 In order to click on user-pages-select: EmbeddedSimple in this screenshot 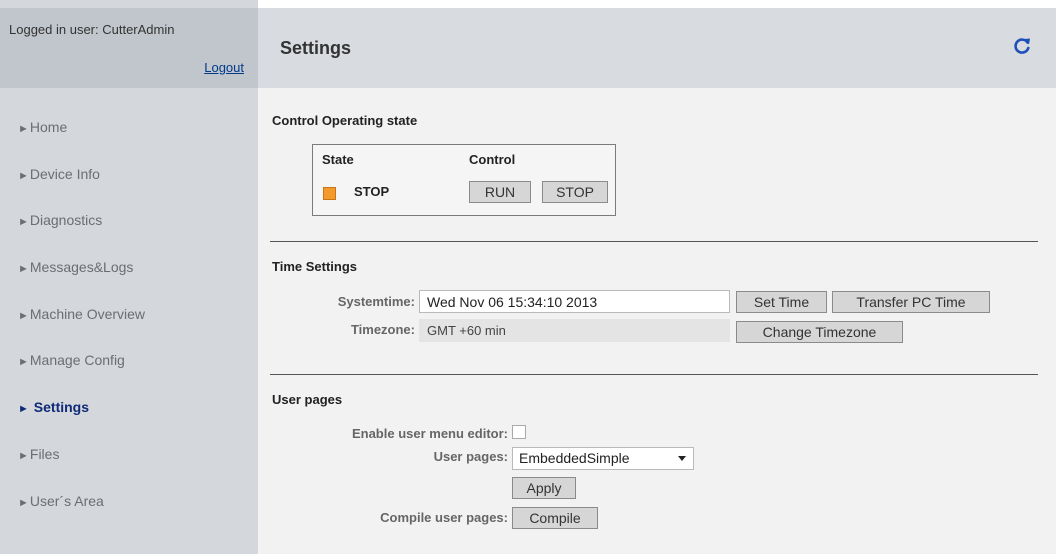, I will do `click(603, 458)`.